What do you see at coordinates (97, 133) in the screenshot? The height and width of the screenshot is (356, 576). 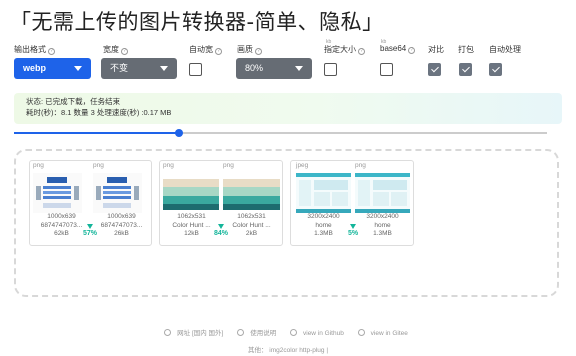 I see `slider-fill` at bounding box center [97, 133].